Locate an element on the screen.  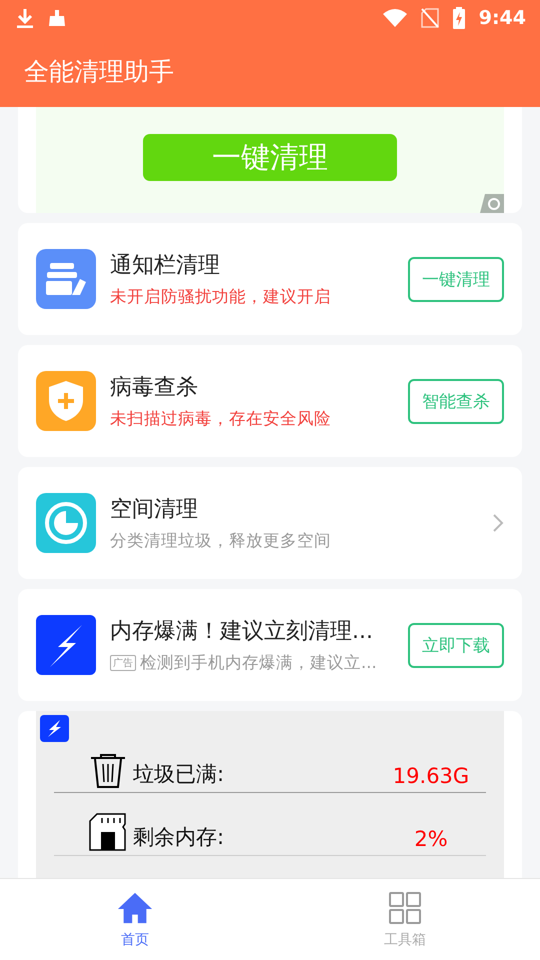
sd-card-icon is located at coordinates (108, 832).